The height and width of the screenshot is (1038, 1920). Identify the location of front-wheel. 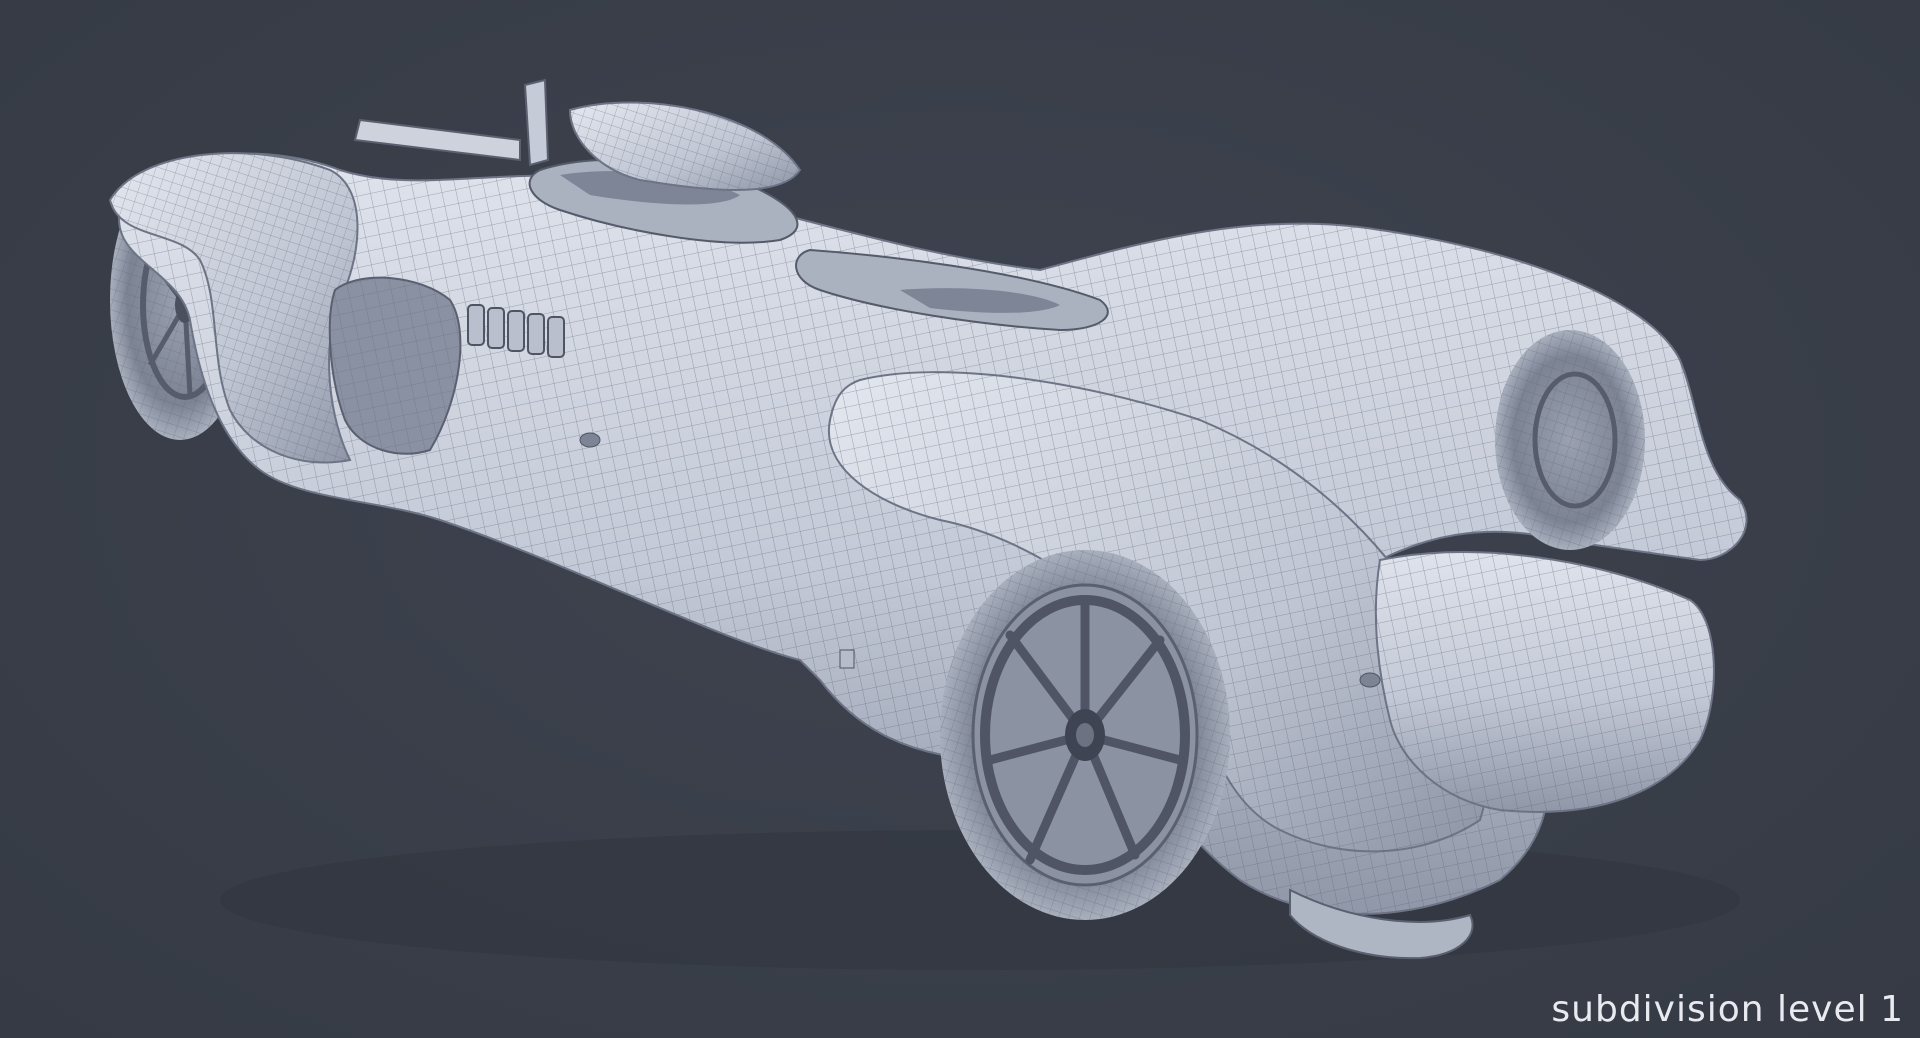
(1085, 735).